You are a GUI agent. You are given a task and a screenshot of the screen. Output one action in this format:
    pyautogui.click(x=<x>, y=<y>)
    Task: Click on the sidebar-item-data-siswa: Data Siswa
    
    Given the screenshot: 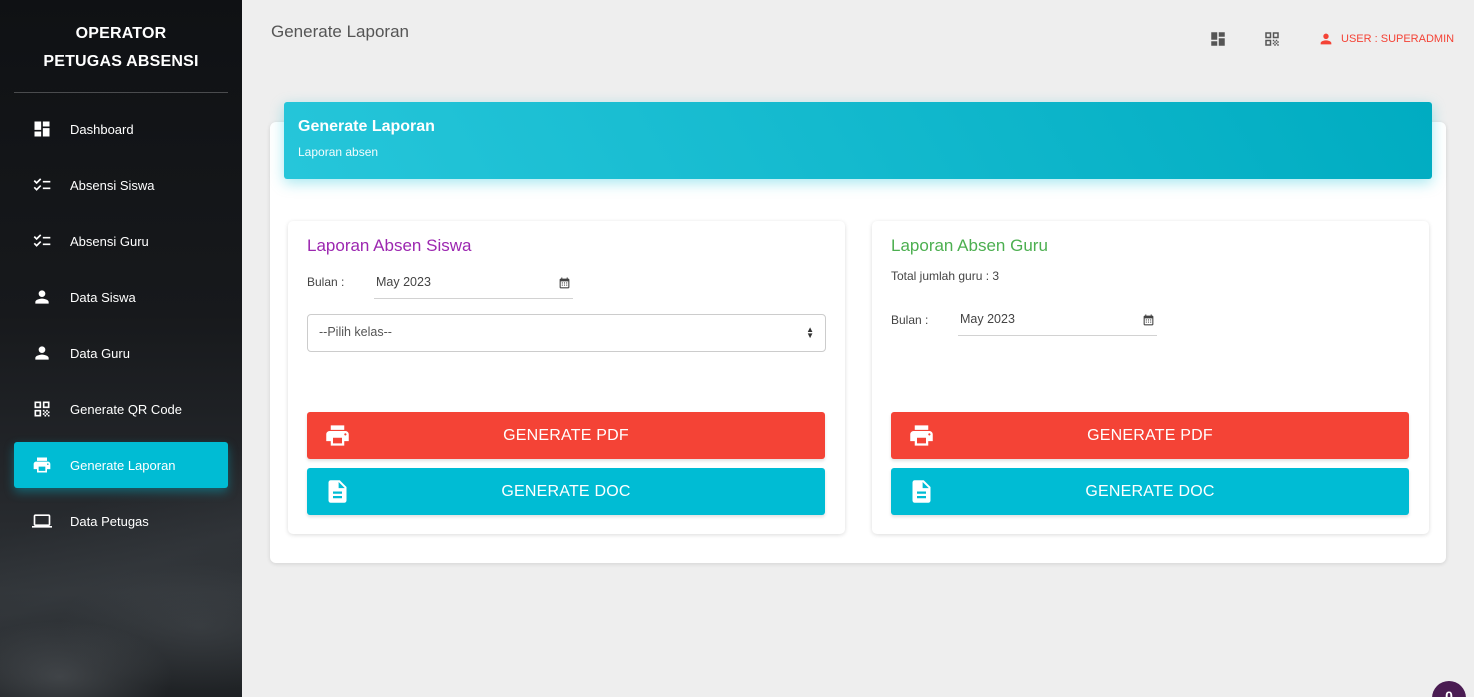 What is the action you would take?
    pyautogui.click(x=121, y=297)
    